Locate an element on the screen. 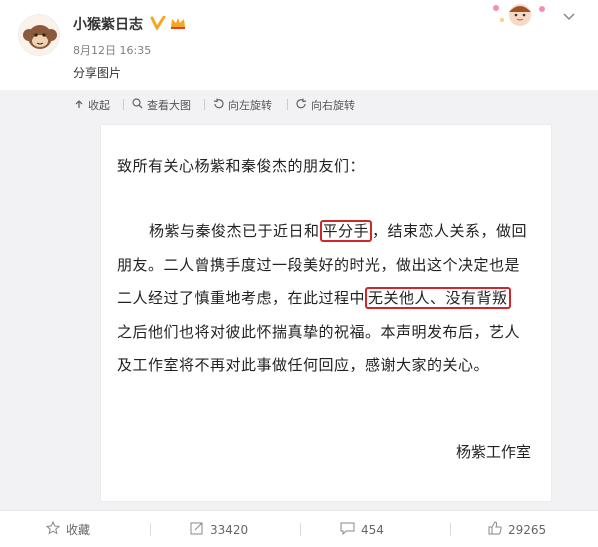 The width and height of the screenshot is (598, 547). monkey-avatar-icon is located at coordinates (40, 37).